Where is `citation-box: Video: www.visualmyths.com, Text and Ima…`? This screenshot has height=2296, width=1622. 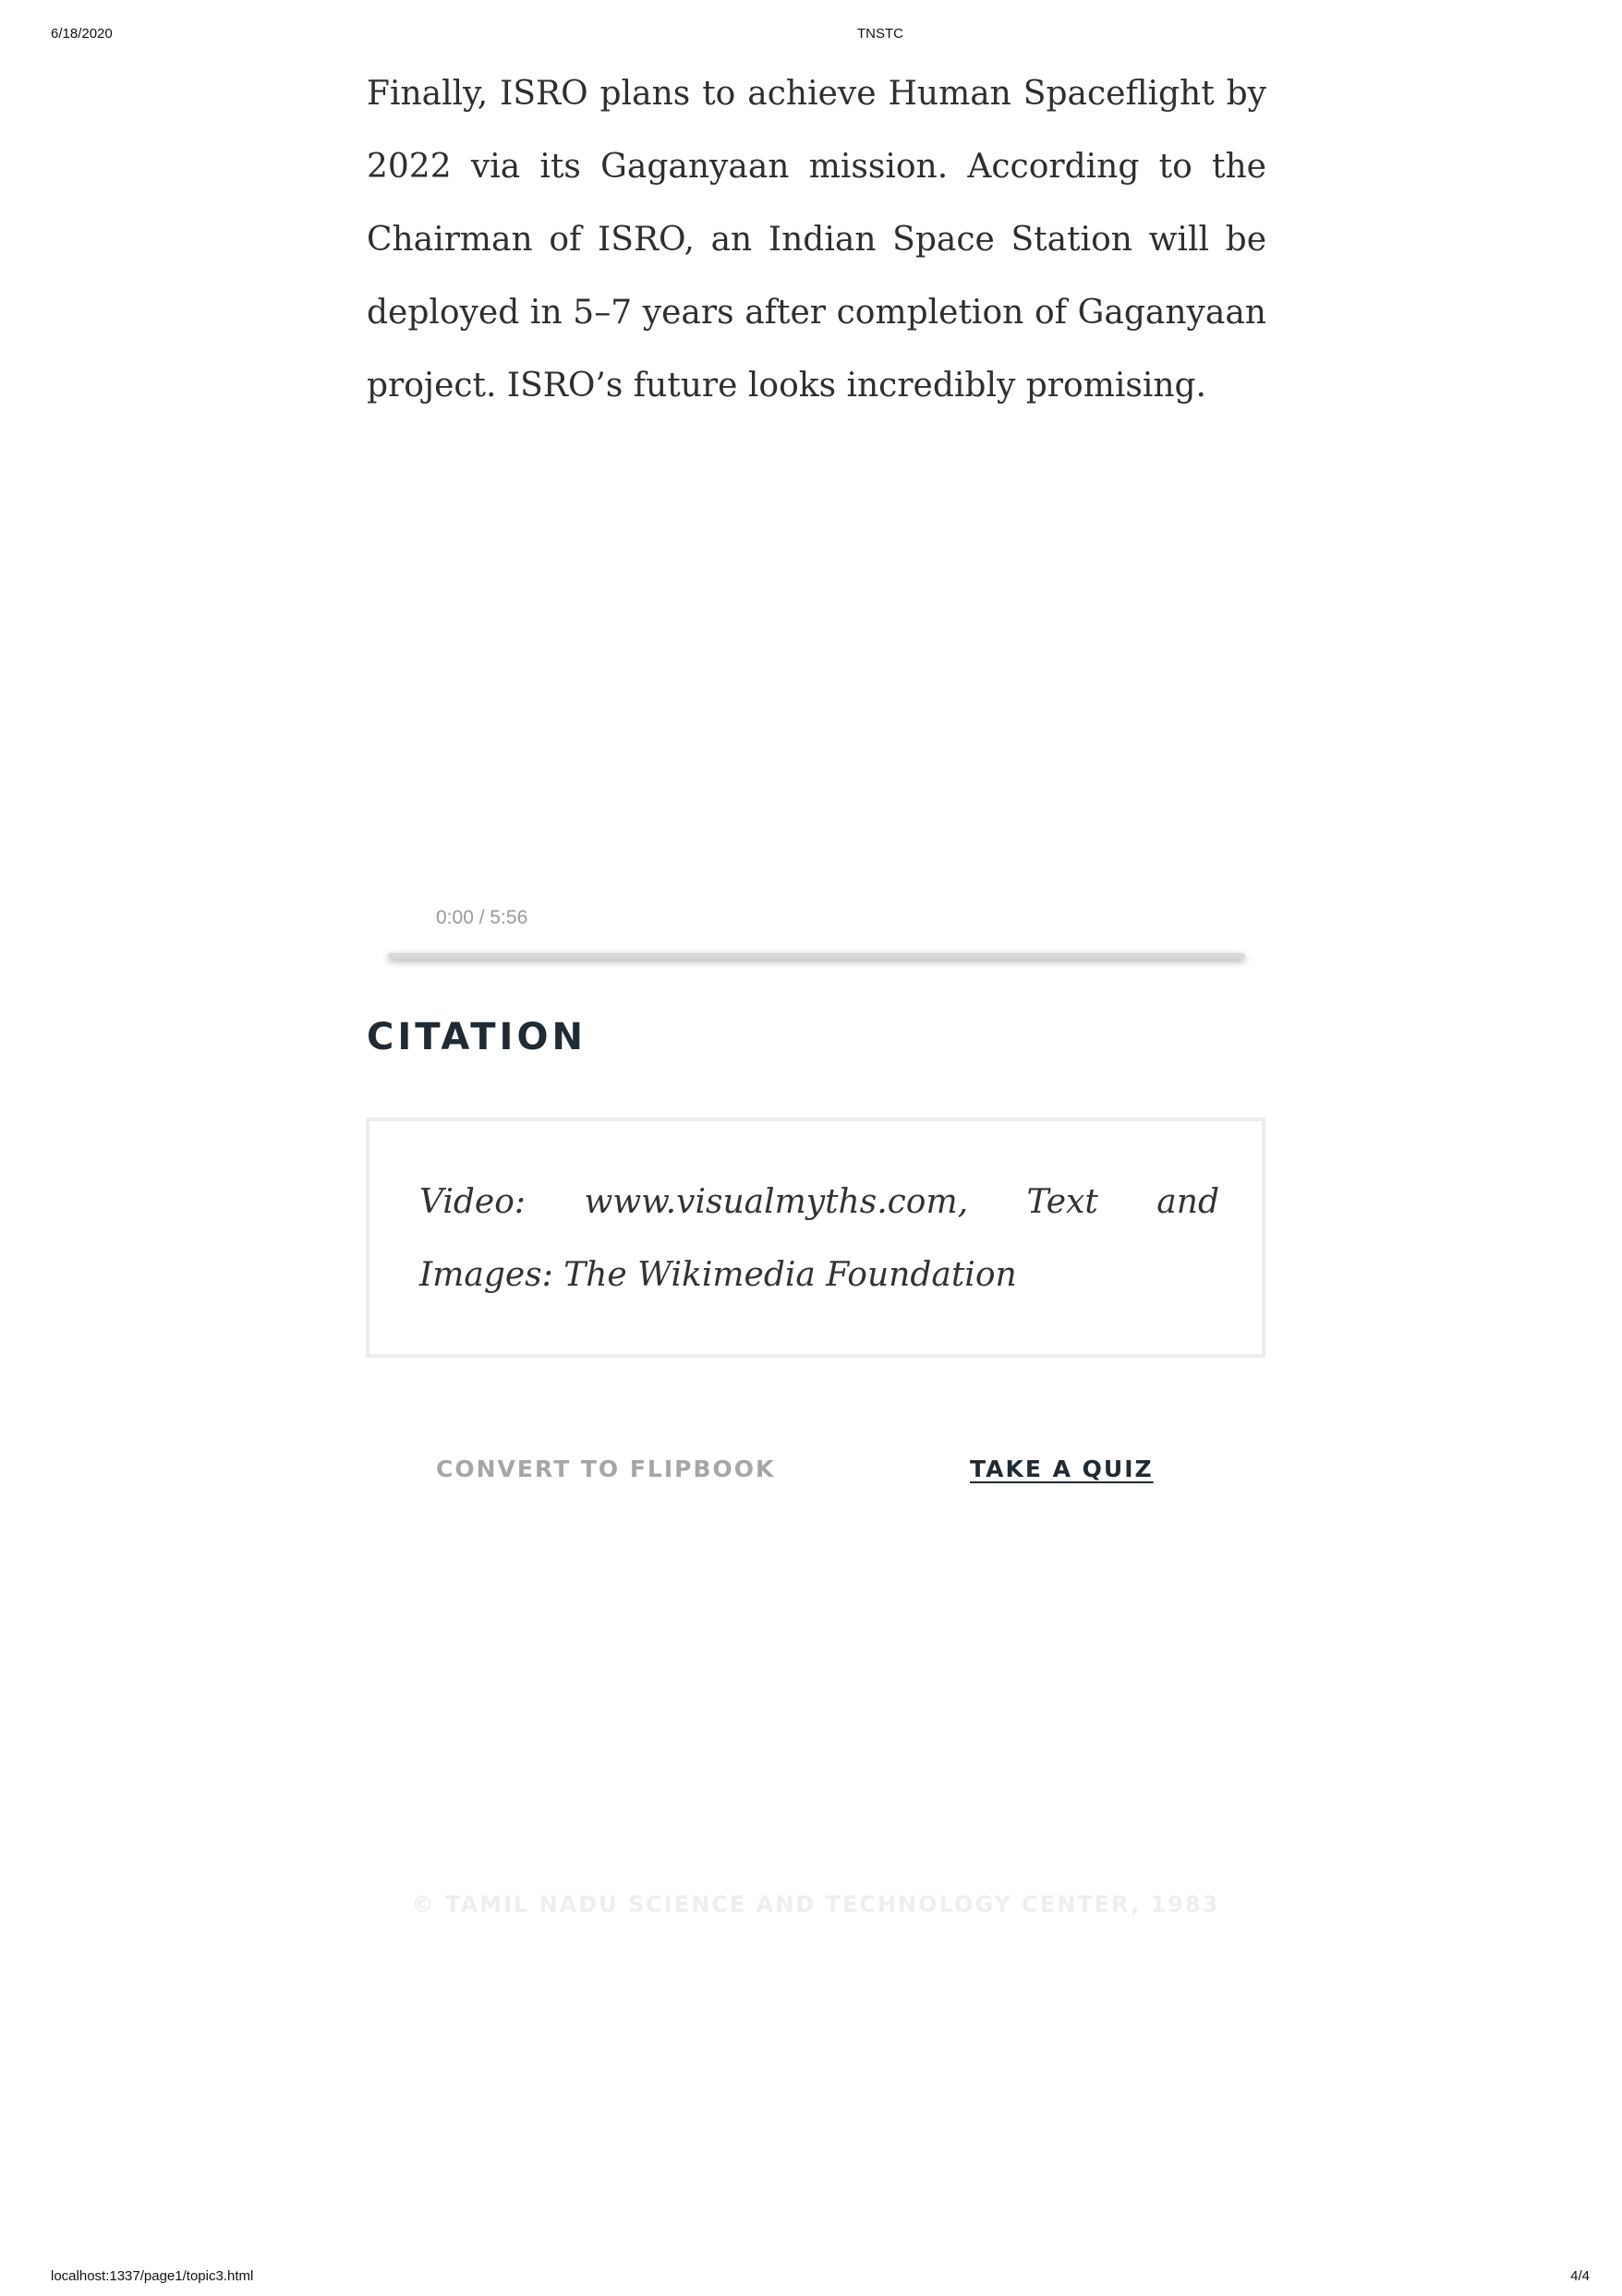 citation-box: Video: www.visualmyths.com, Text and Ima… is located at coordinates (815, 1238).